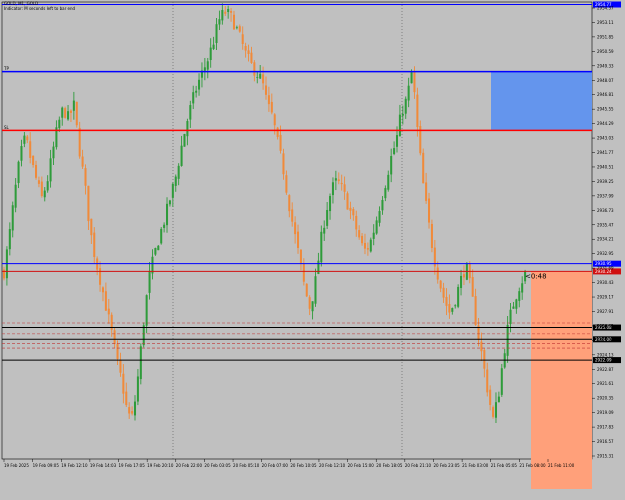 The height and width of the screenshot is (500, 625). What do you see at coordinates (605, 297) in the screenshot?
I see `y-tick-label: 2929.17` at bounding box center [605, 297].